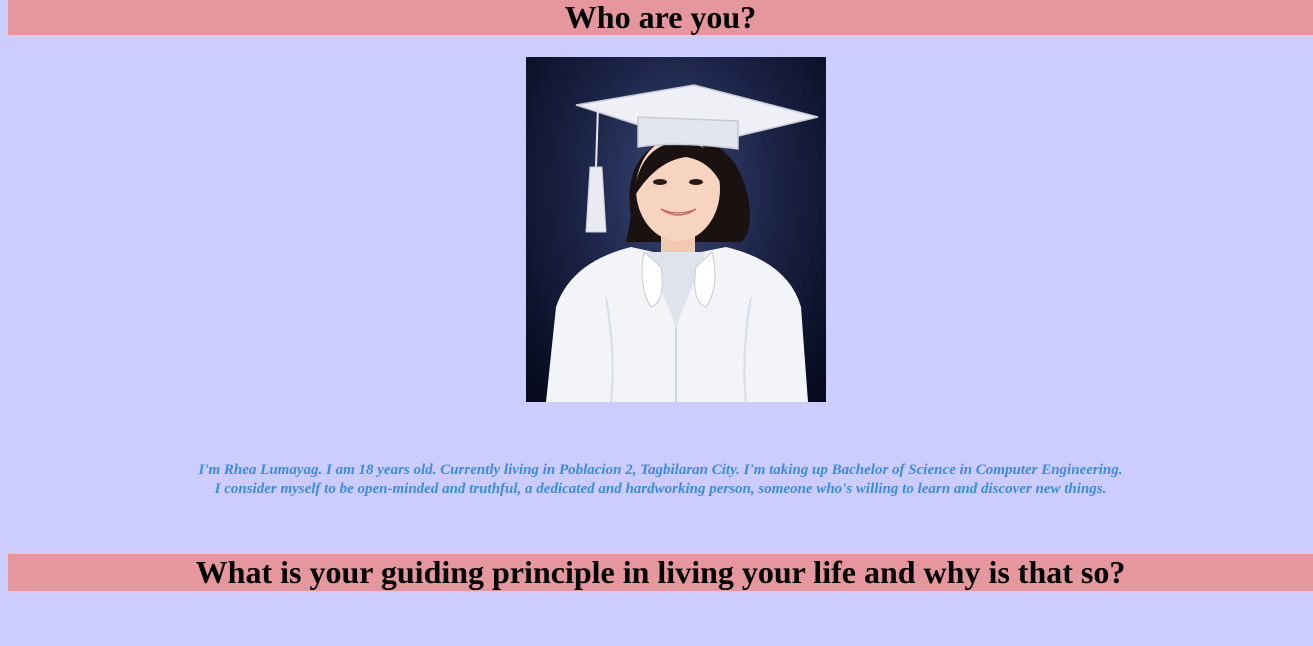  Describe the element at coordinates (676, 229) in the screenshot. I see `graduation-portrait-photo` at that location.